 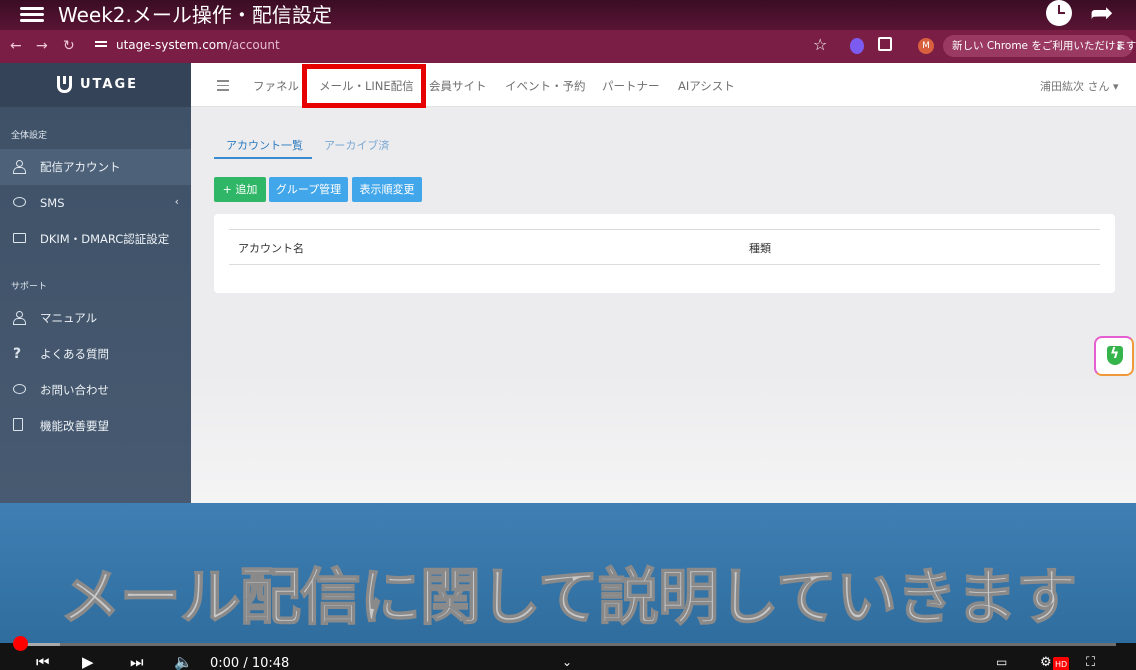 I want to click on sidebar-item-dkim: DKIM・DMARC認証設定, so click(x=95, y=239).